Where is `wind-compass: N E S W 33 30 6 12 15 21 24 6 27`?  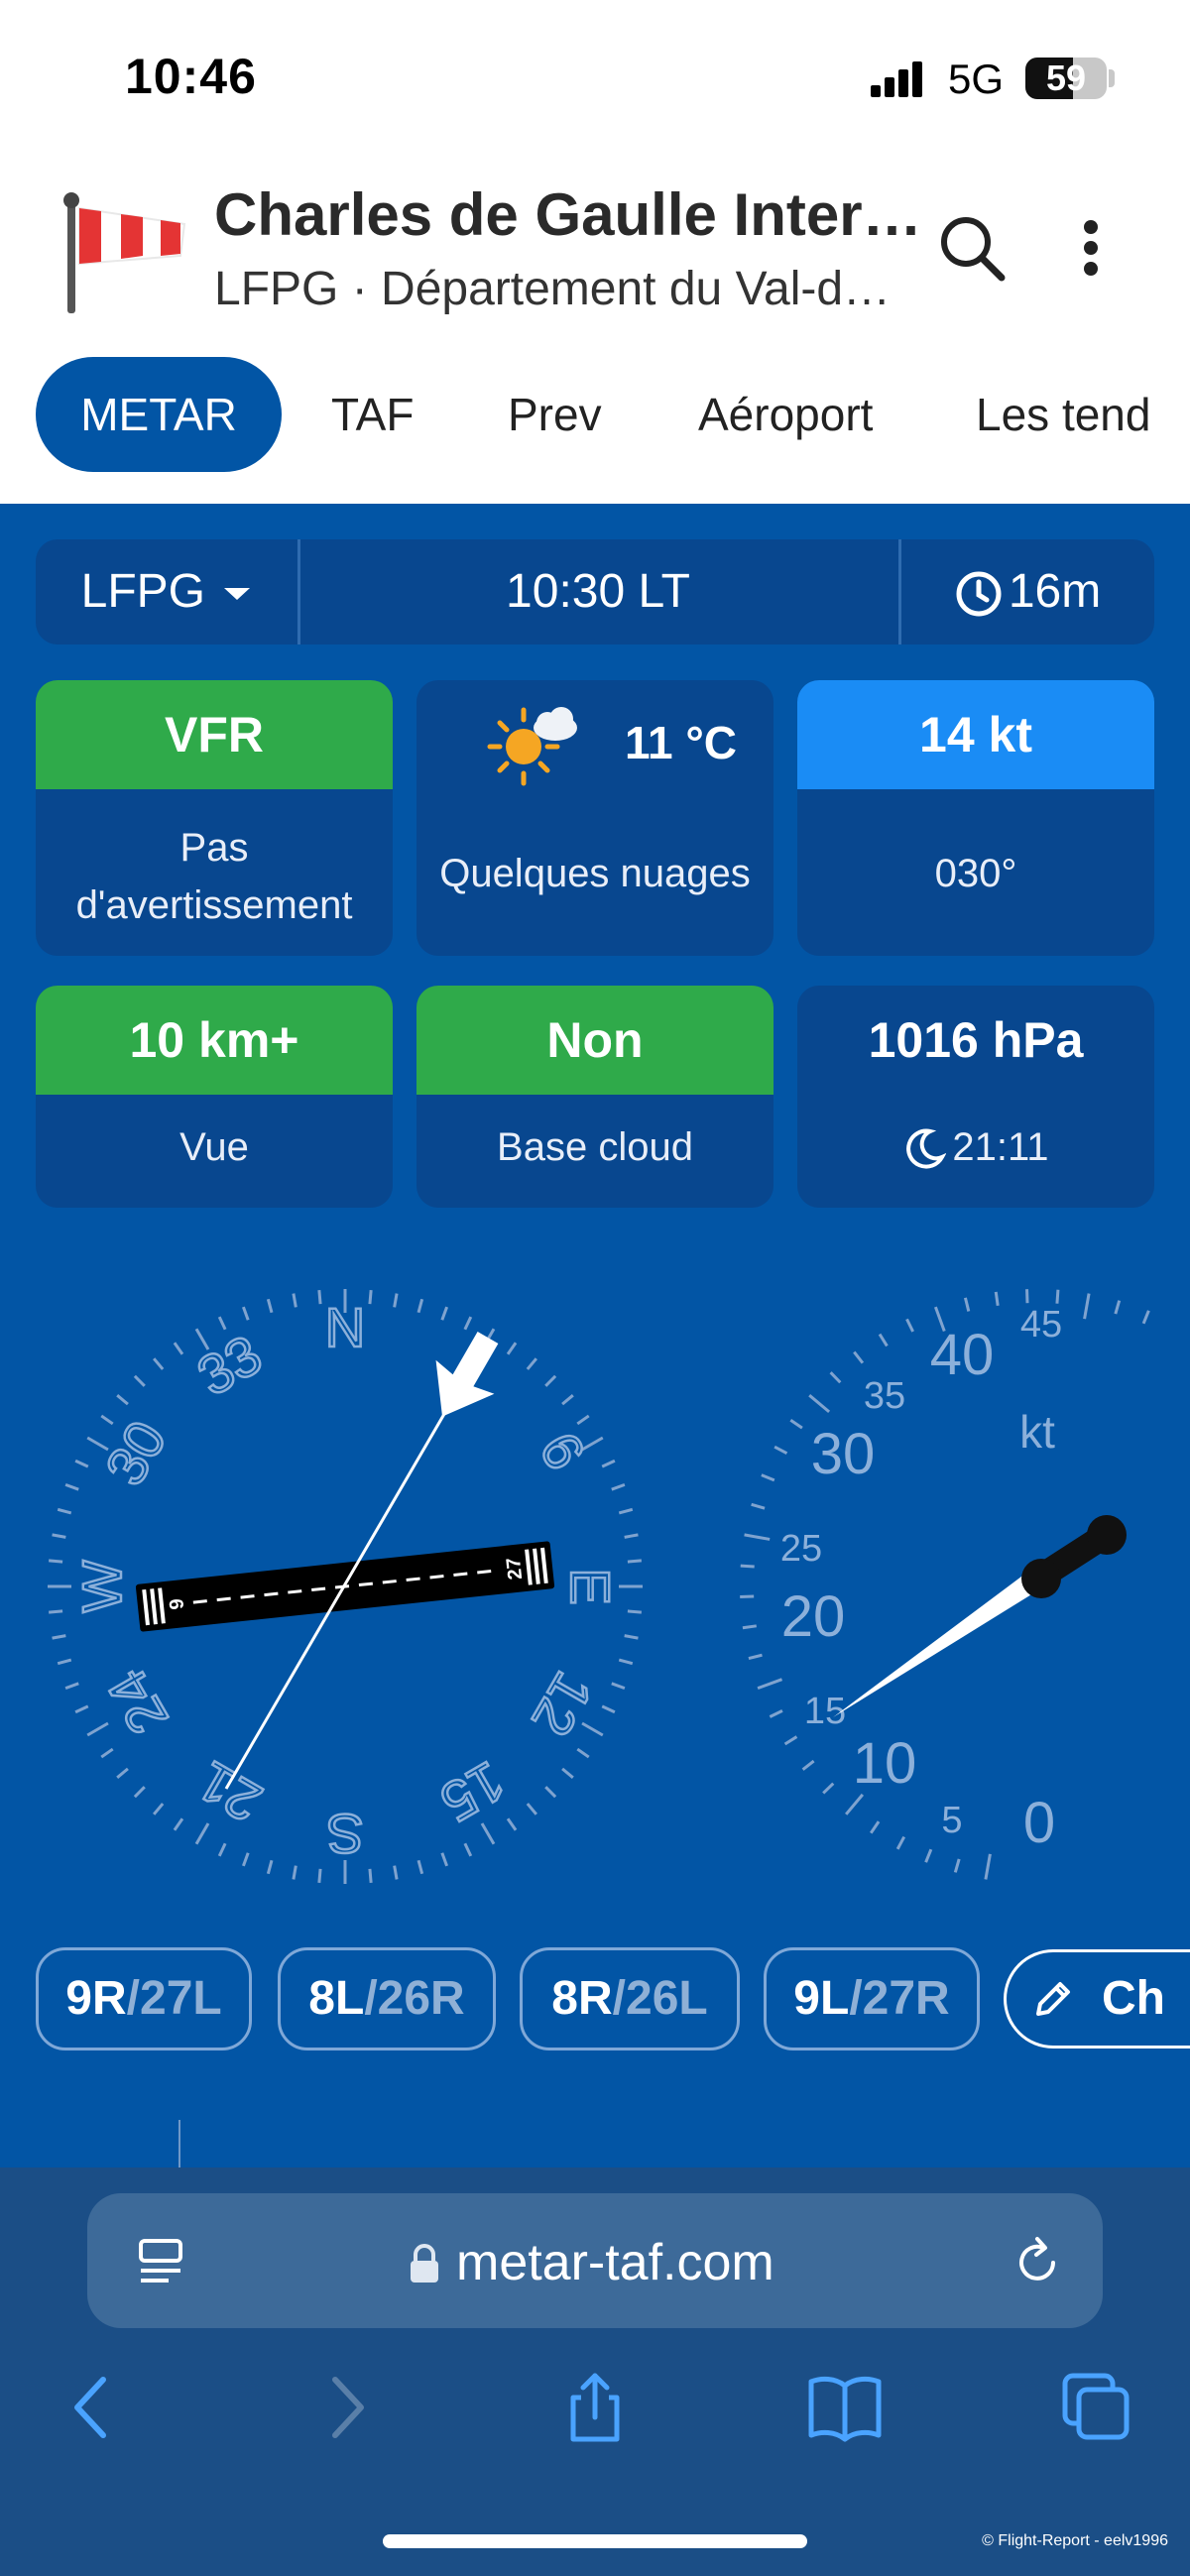
wind-compass: N E S W 33 30 6 12 15 21 24 6 27 is located at coordinates (345, 1587).